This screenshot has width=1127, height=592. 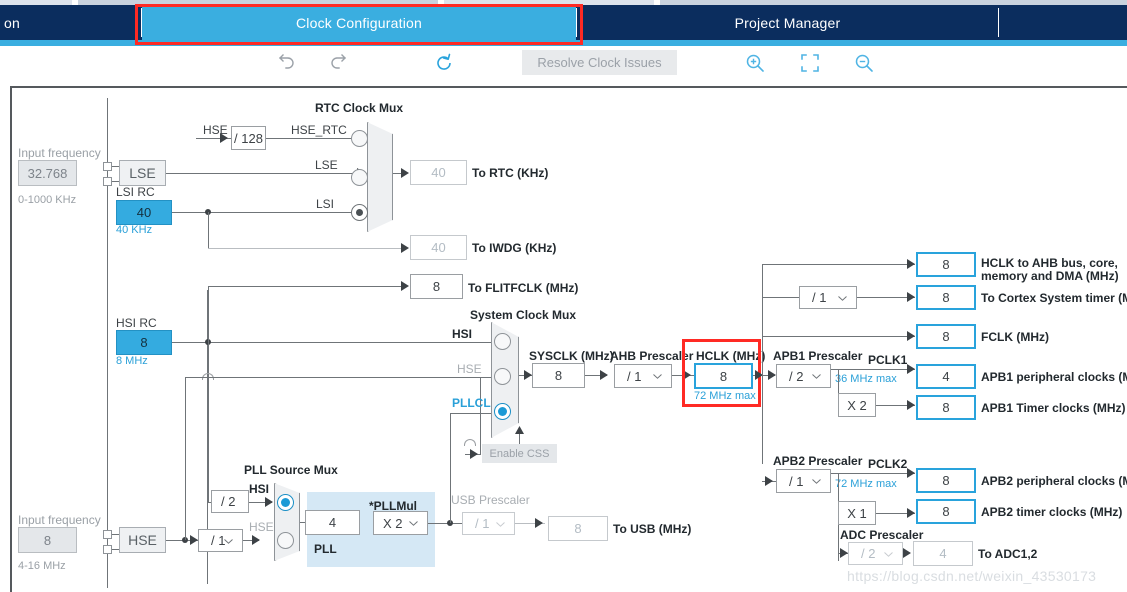 I want to click on pll-hsi-divider-box: / 2, so click(x=230, y=501).